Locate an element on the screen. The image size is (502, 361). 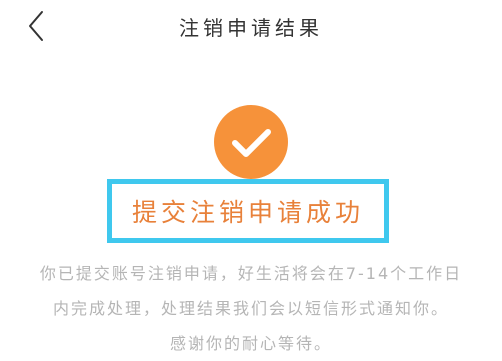
description-line-3: 感谢你的耐心等待。 is located at coordinates (250, 343).